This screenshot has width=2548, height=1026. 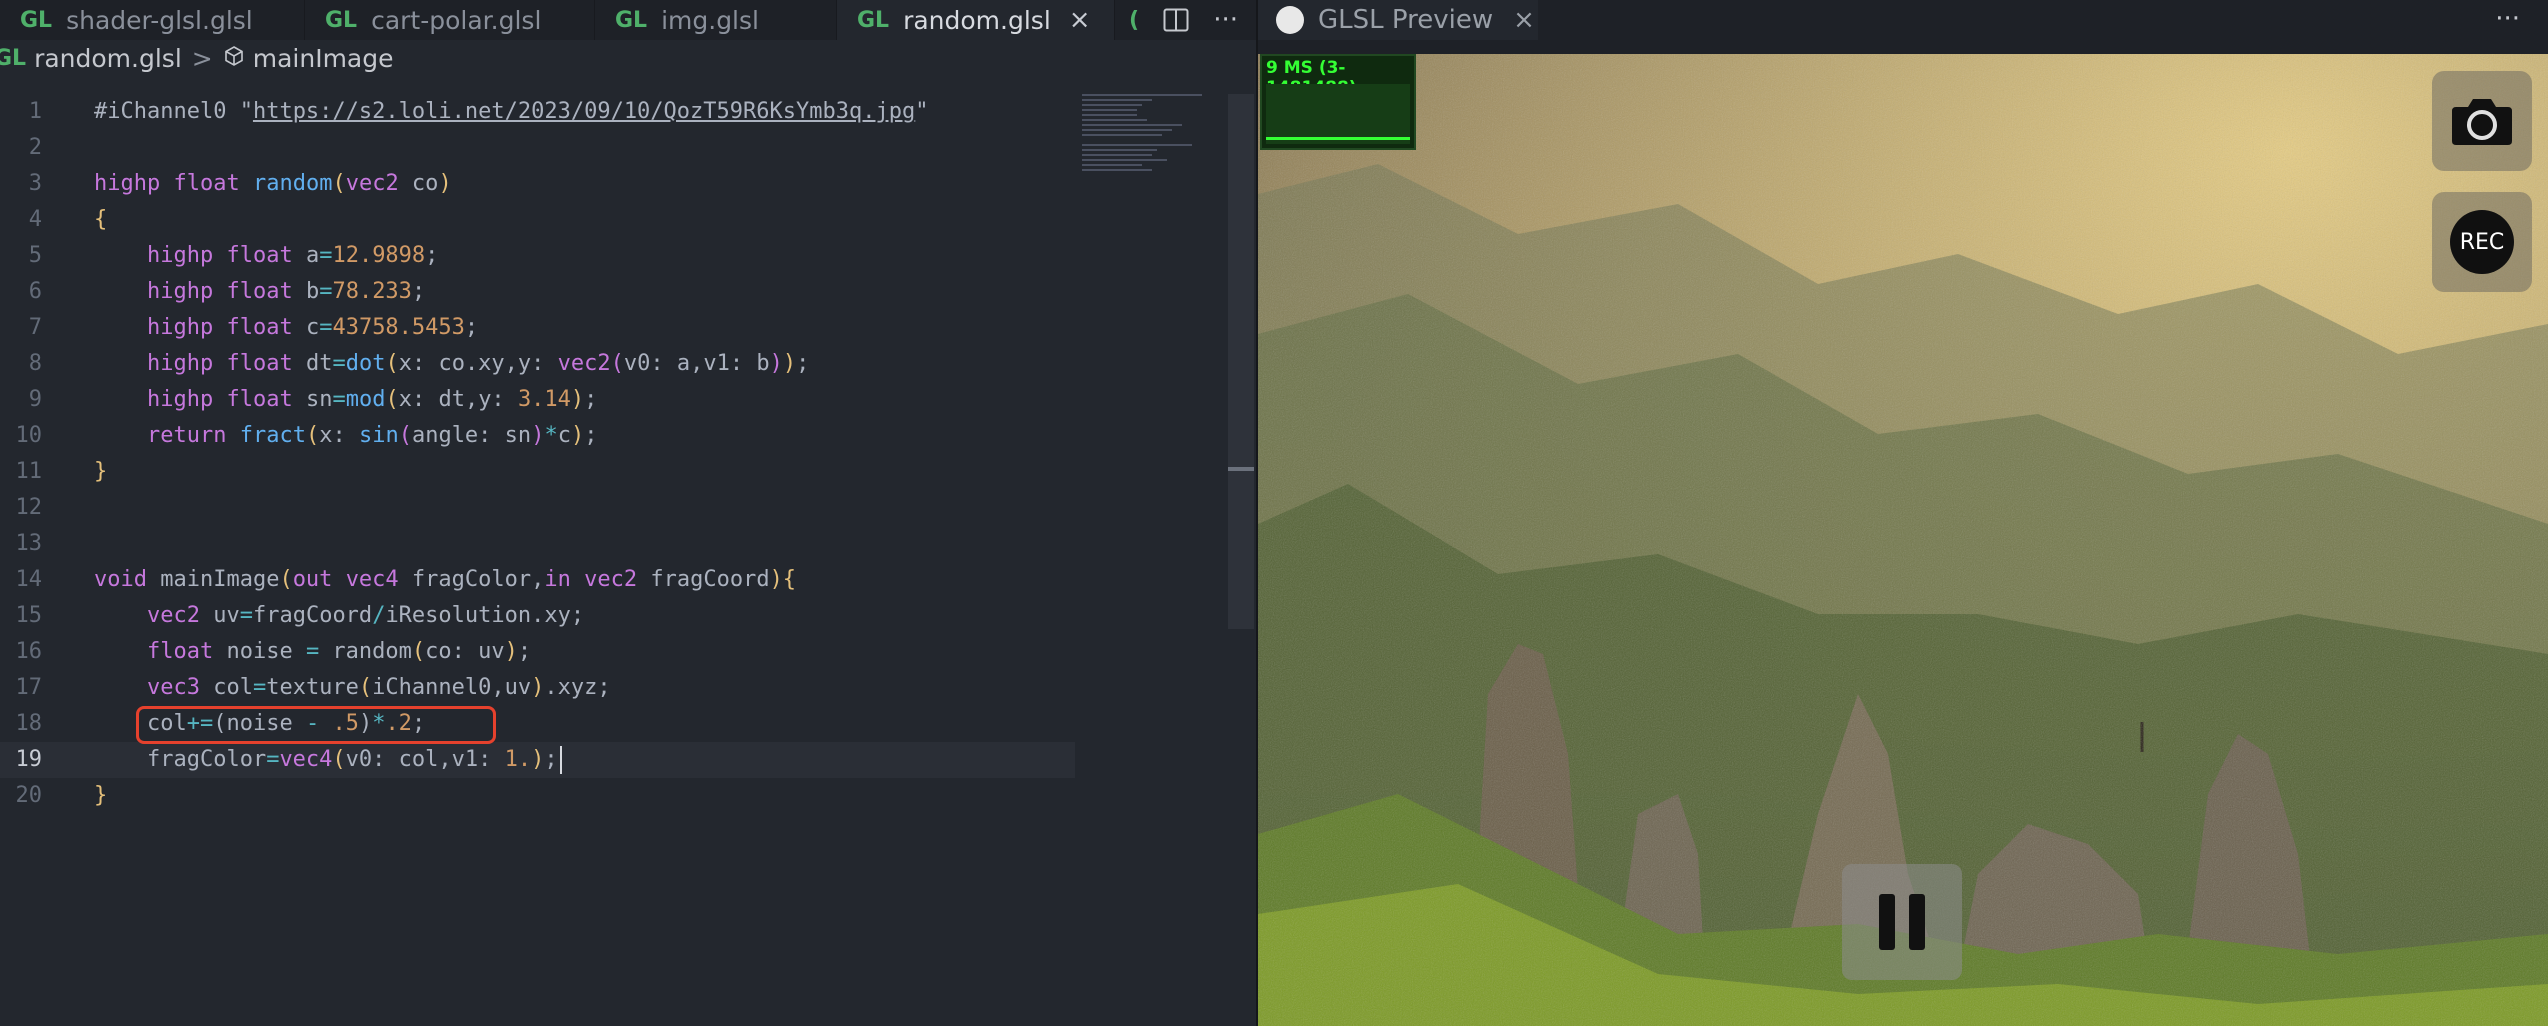 I want to click on tab-cart-polar: GL cart-polar.glsl, so click(x=450, y=20).